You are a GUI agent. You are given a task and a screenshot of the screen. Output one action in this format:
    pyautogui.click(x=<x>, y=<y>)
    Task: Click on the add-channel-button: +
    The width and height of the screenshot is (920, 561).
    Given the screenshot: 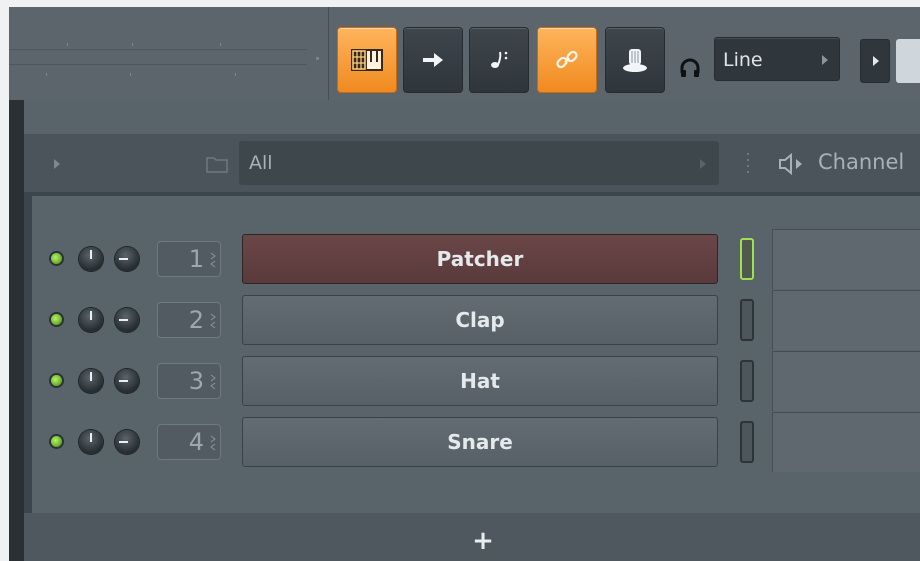 What is the action you would take?
    pyautogui.click(x=483, y=541)
    